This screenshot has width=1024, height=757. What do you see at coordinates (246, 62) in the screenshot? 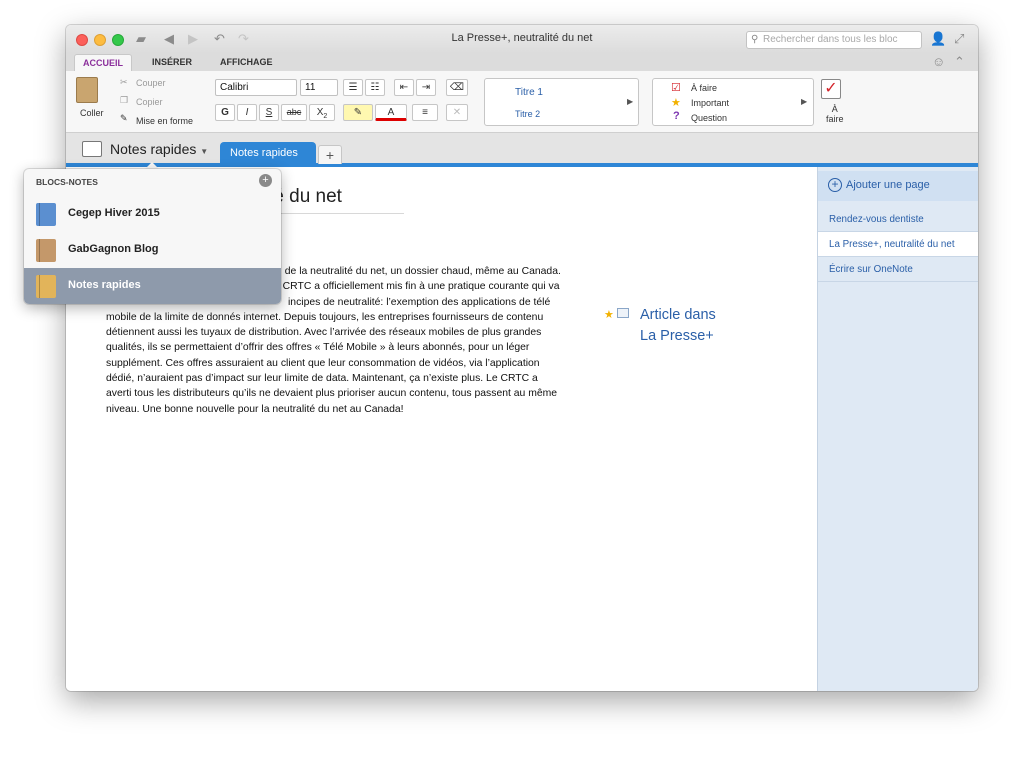
I see `tab-affichage: AFFICHAGE` at bounding box center [246, 62].